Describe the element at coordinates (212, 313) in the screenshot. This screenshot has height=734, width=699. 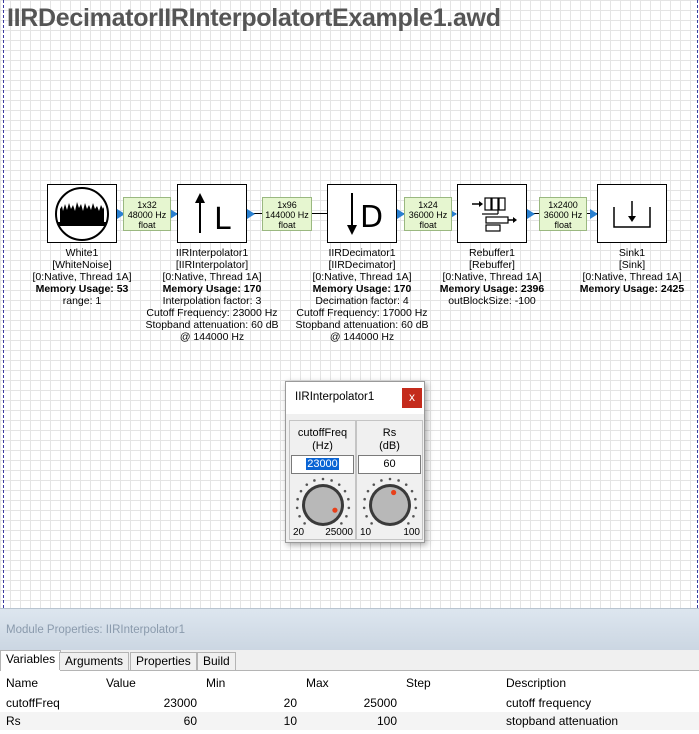
I see `block-param: Cutoff Frequency: 23000 Hz` at that location.